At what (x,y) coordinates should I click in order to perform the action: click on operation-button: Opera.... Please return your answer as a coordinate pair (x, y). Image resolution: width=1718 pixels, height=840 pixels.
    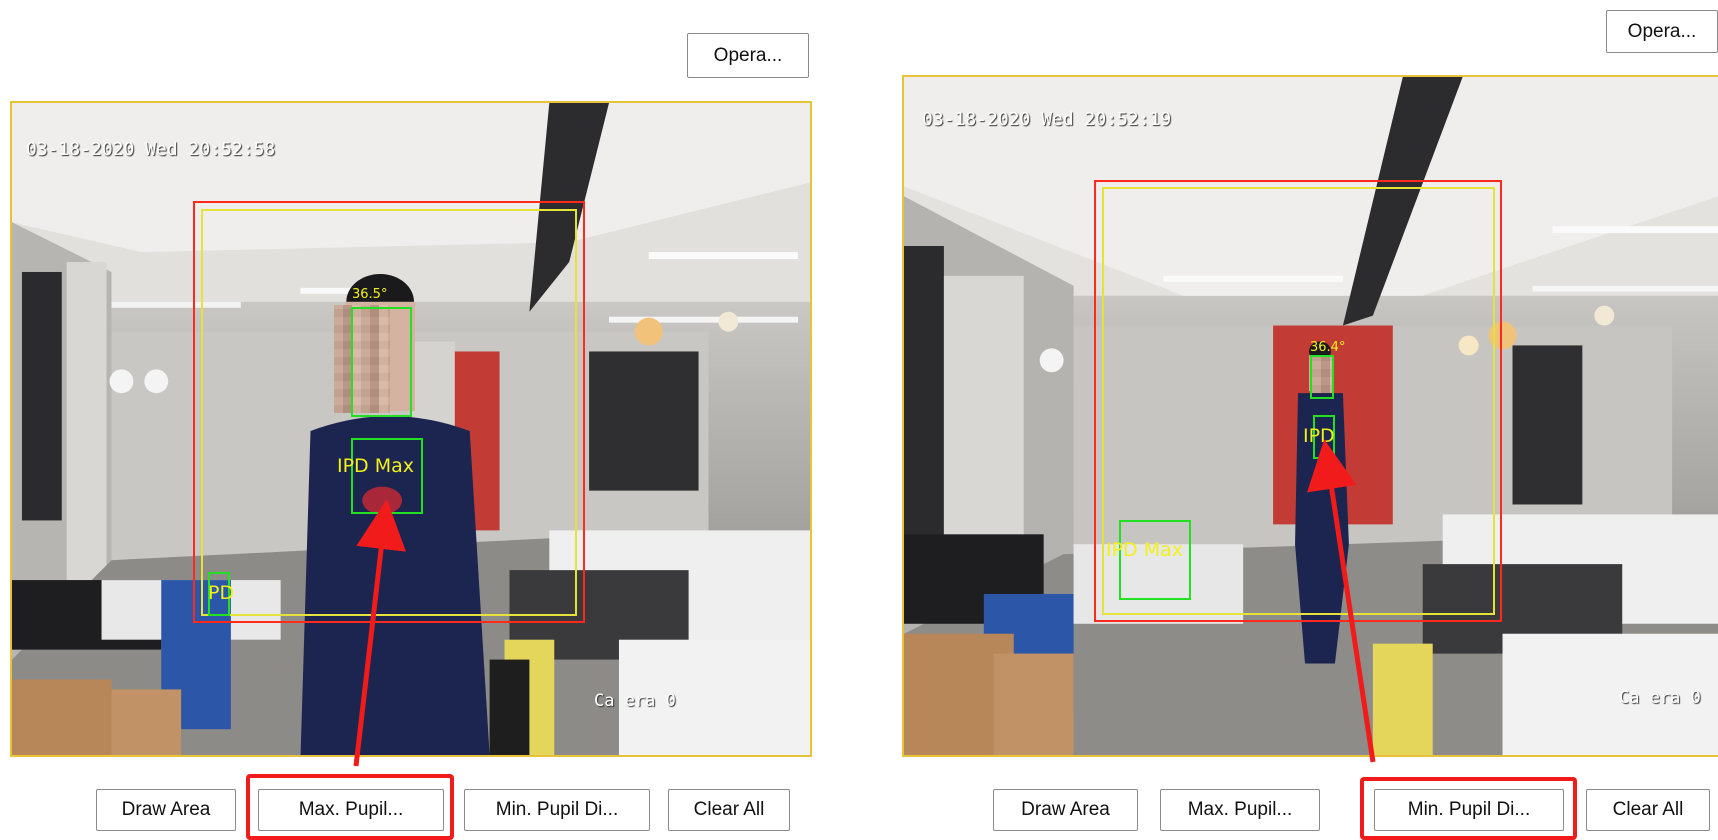
    Looking at the image, I should click on (1662, 31).